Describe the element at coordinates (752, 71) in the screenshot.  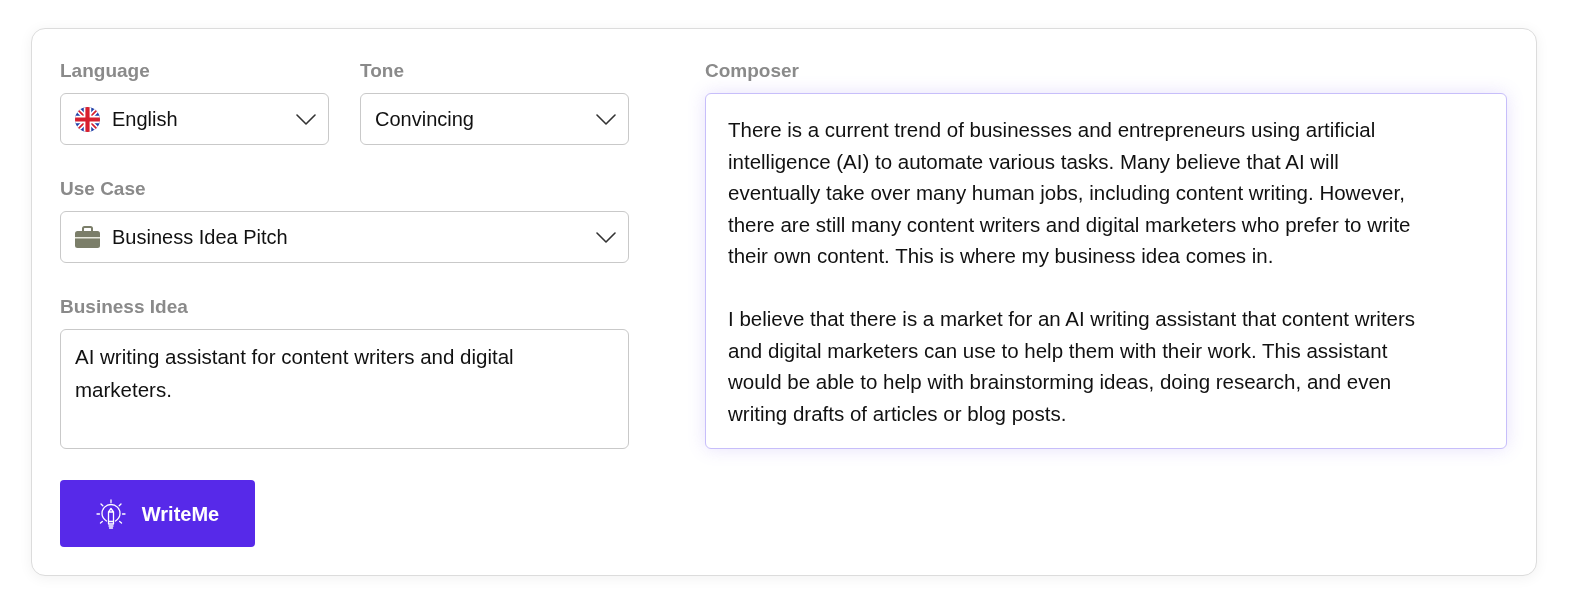
I see `composer-label: Composer` at that location.